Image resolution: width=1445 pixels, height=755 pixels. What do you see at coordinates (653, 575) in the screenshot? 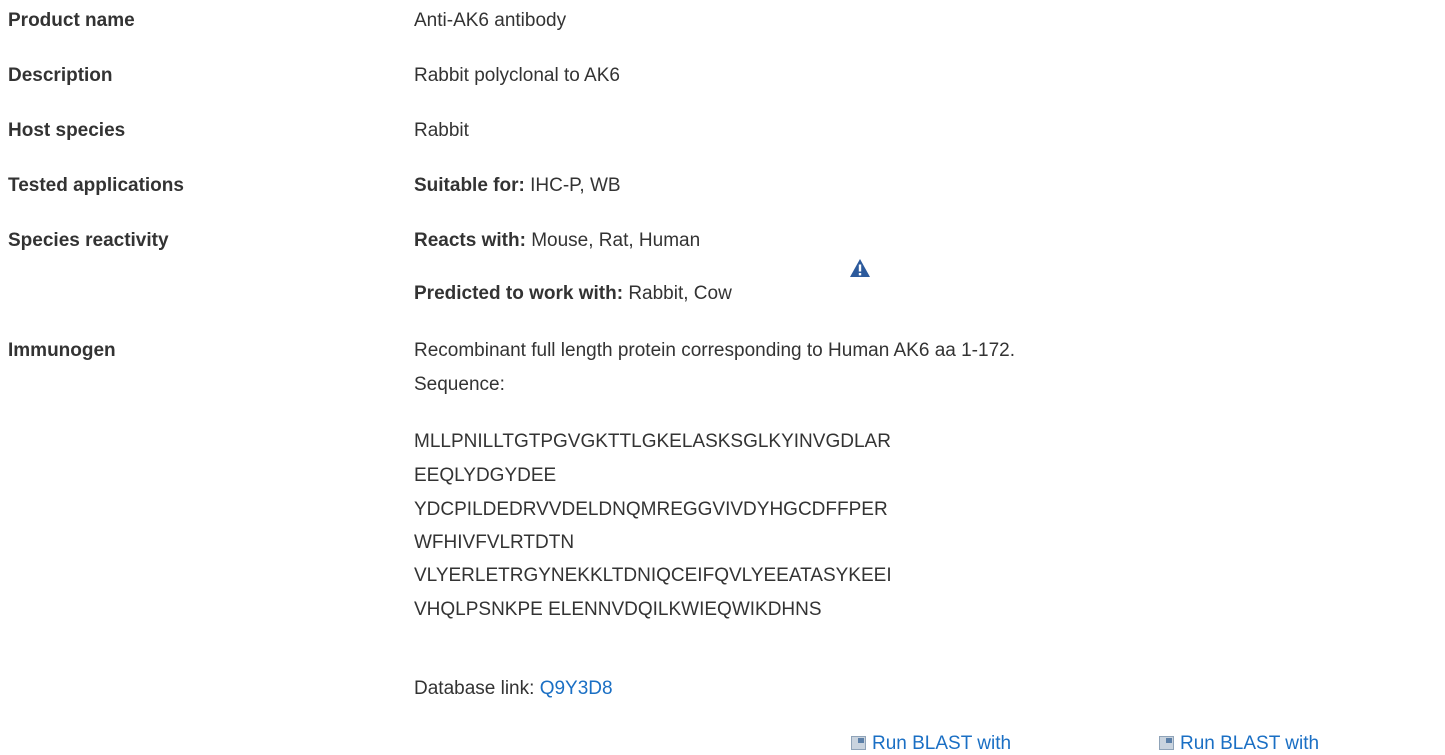
I see `sequence-line: VLYERLETRGYNEKKLTDNIQCEIFQVLYEEATASYKEEI` at bounding box center [653, 575].